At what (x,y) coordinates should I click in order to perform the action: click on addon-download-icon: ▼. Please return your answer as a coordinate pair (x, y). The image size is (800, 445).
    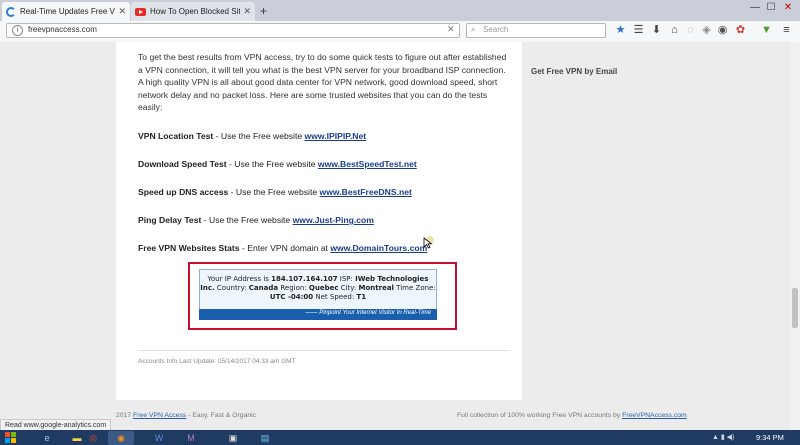
    Looking at the image, I should click on (766, 30).